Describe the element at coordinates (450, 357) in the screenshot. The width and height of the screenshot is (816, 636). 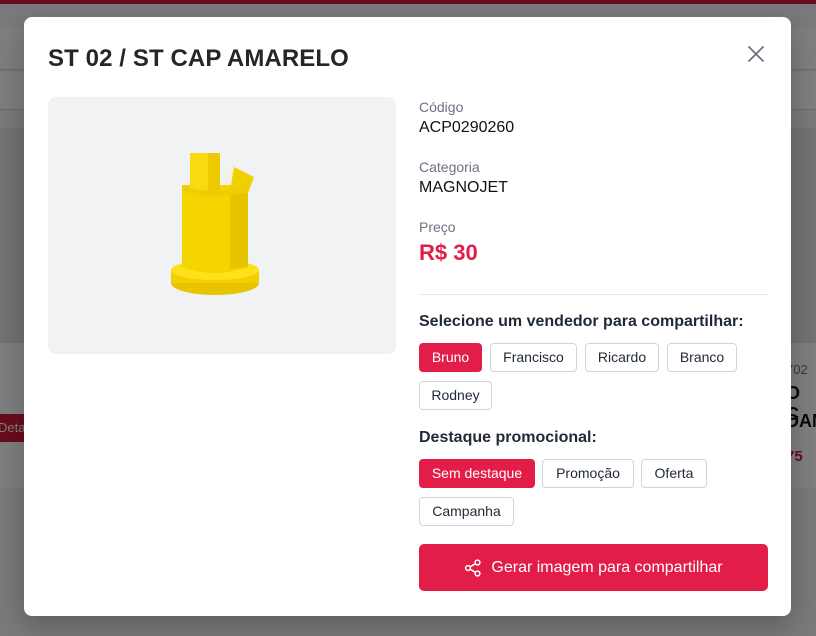
I see `vendor-option-bruno: Bruno` at that location.